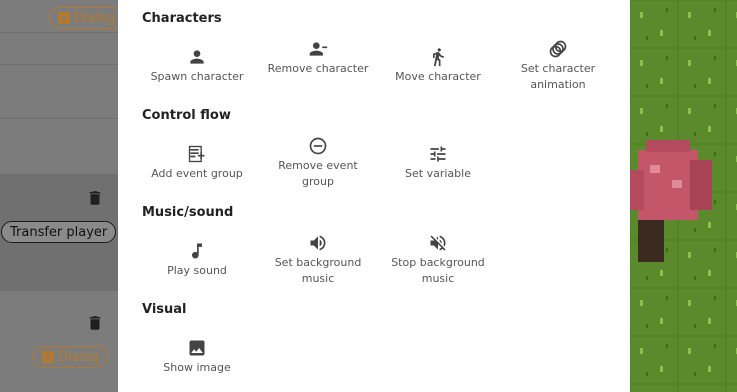 The image size is (737, 392). I want to click on add-event-group-item: Add event group, so click(197, 163).